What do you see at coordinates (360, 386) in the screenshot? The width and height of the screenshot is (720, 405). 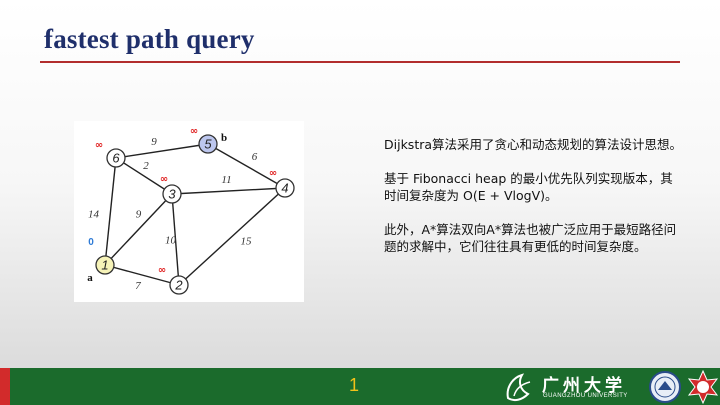 I see `footer-bar: 1 广州大学 GUANGZHOU UNIVERSITY` at bounding box center [360, 386].